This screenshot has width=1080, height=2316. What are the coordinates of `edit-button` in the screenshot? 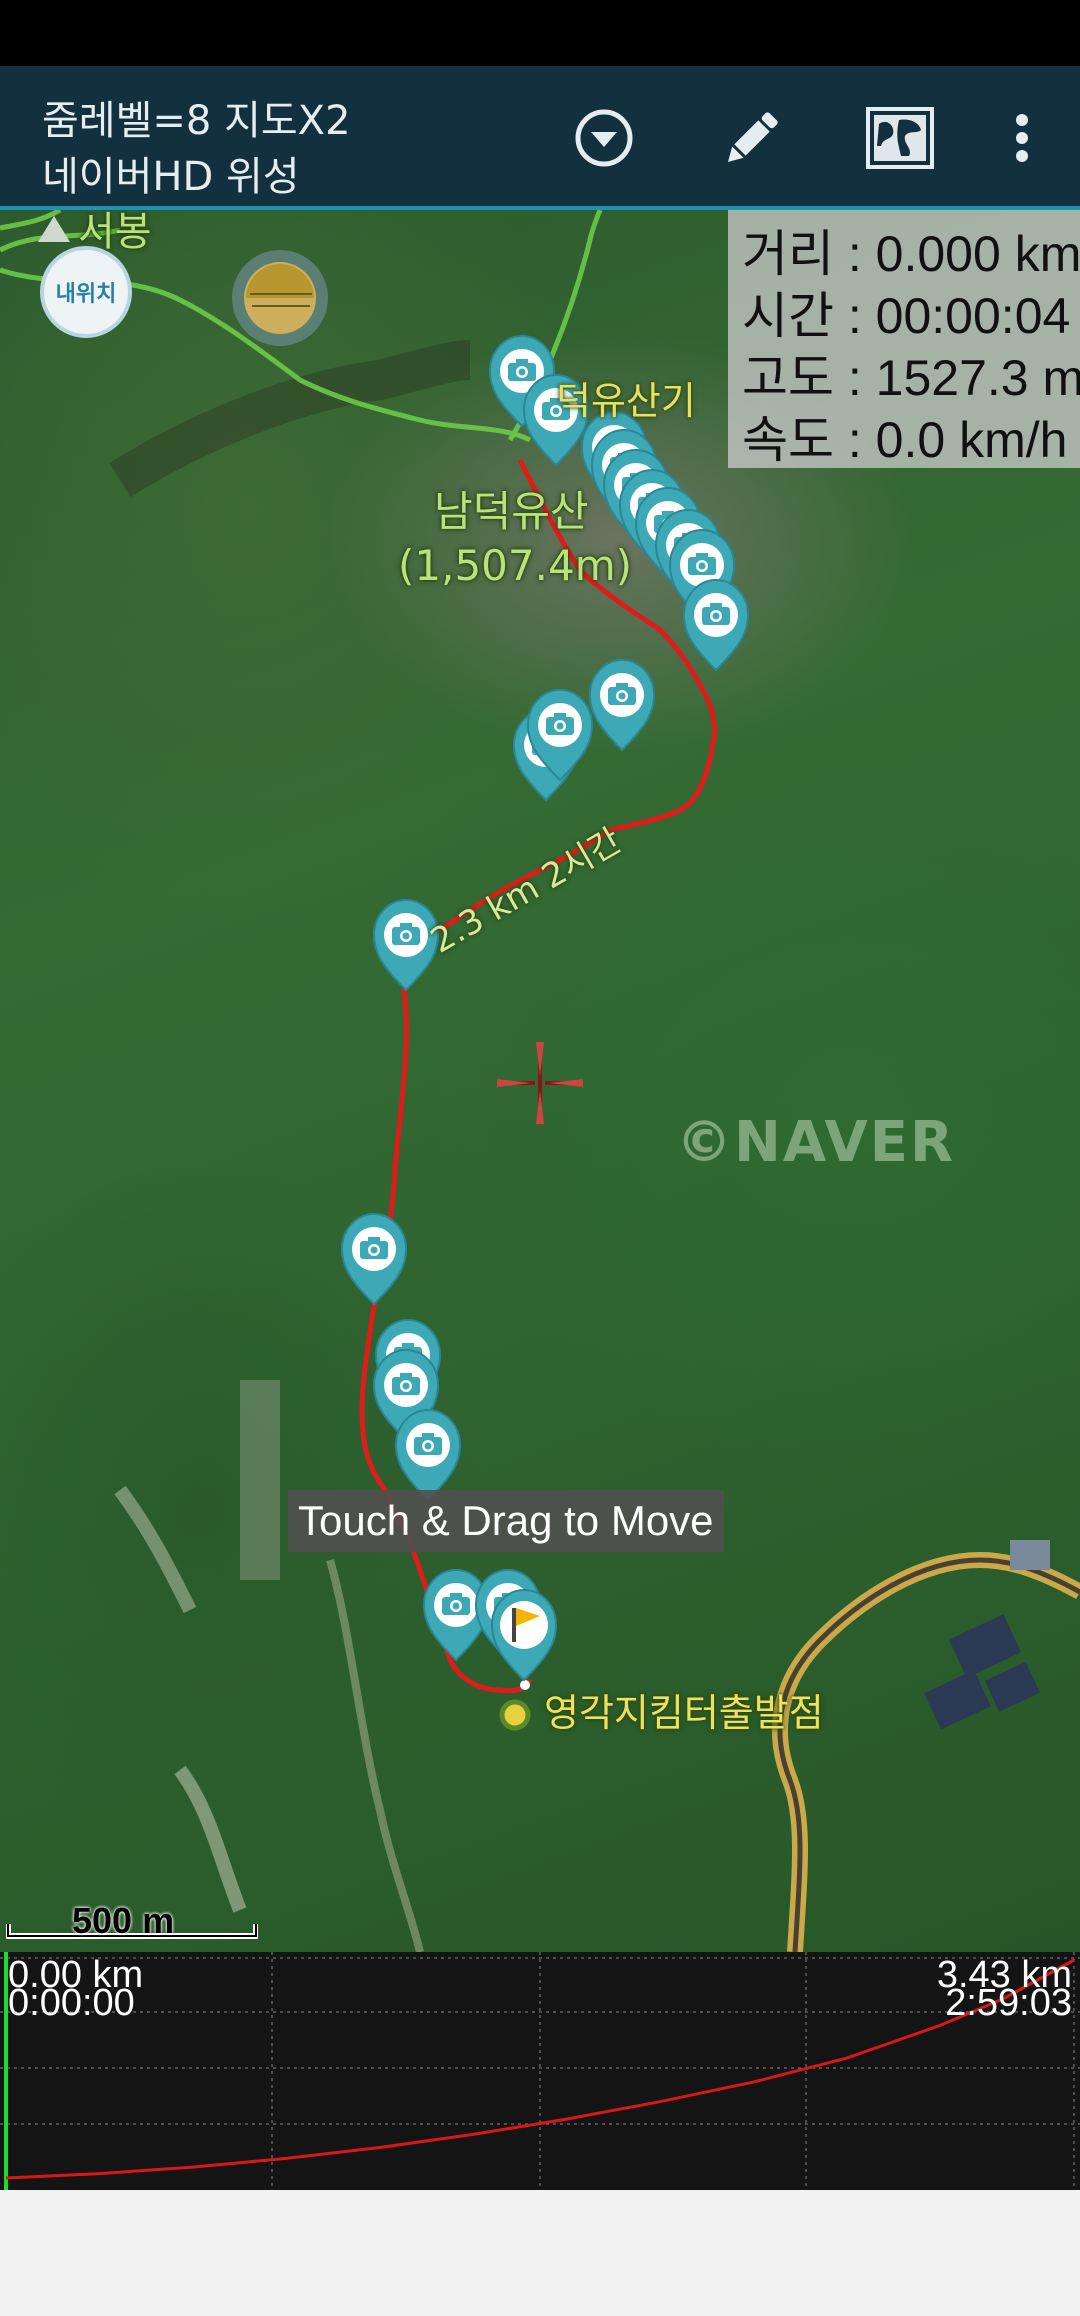 It's located at (752, 138).